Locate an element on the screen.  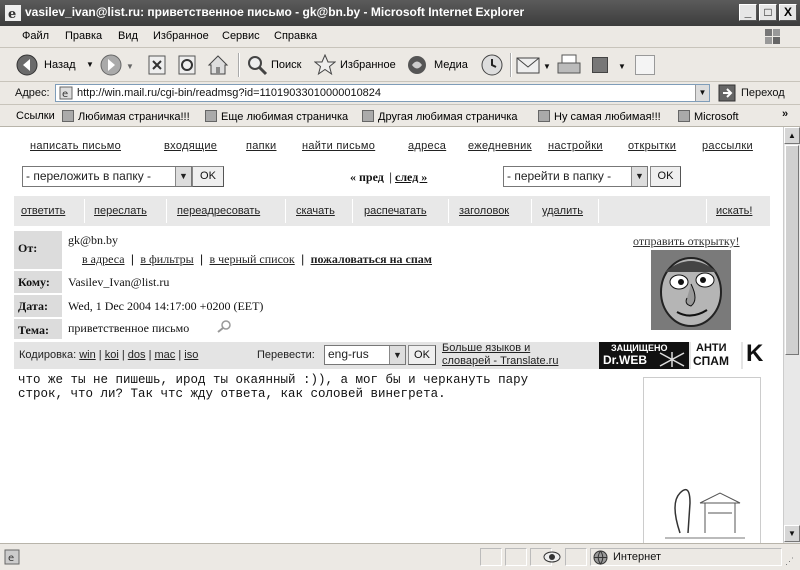
status-bar: e Интернет ⋰ is located at coordinates (400, 556).